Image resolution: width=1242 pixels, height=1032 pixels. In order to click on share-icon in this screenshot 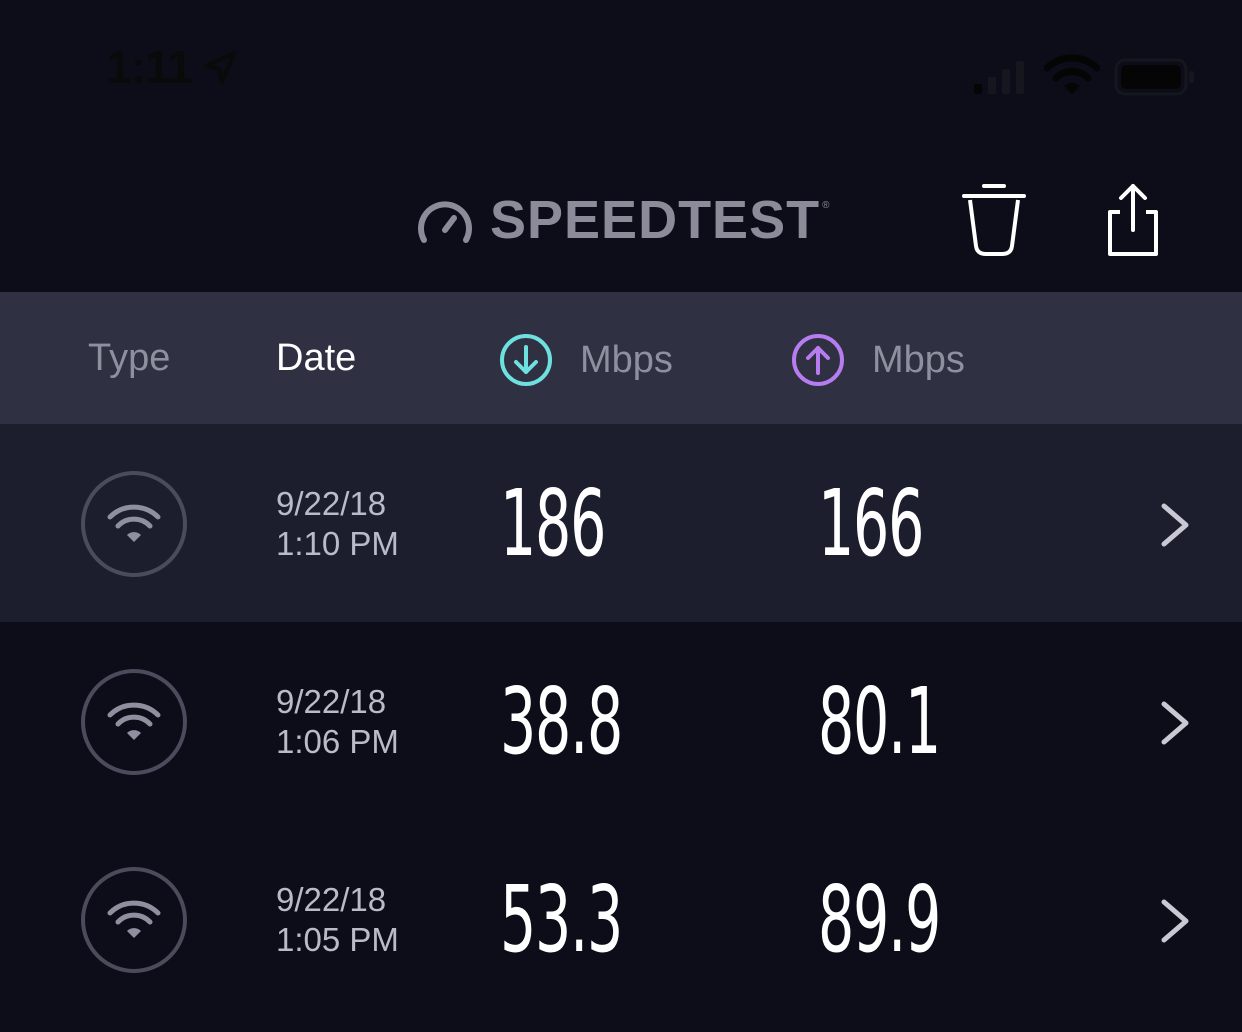, I will do `click(1133, 220)`.